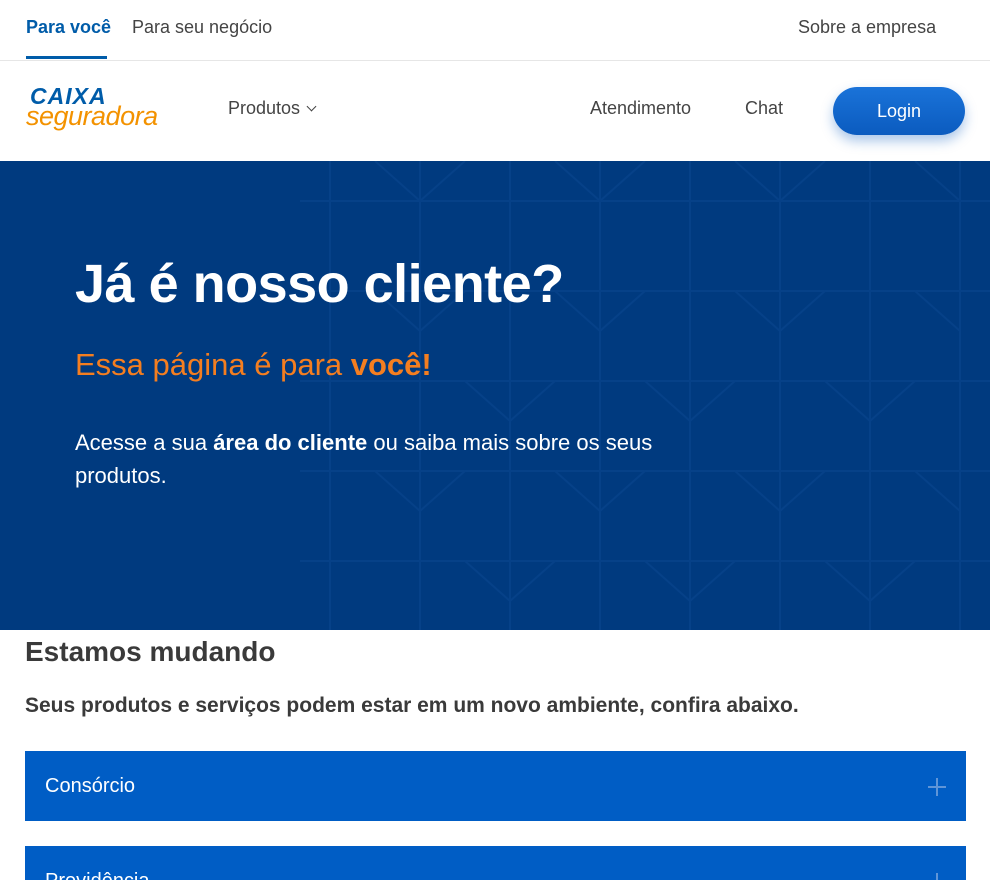 The width and height of the screenshot is (990, 880). I want to click on produtos-label: Produtos, so click(264, 108).